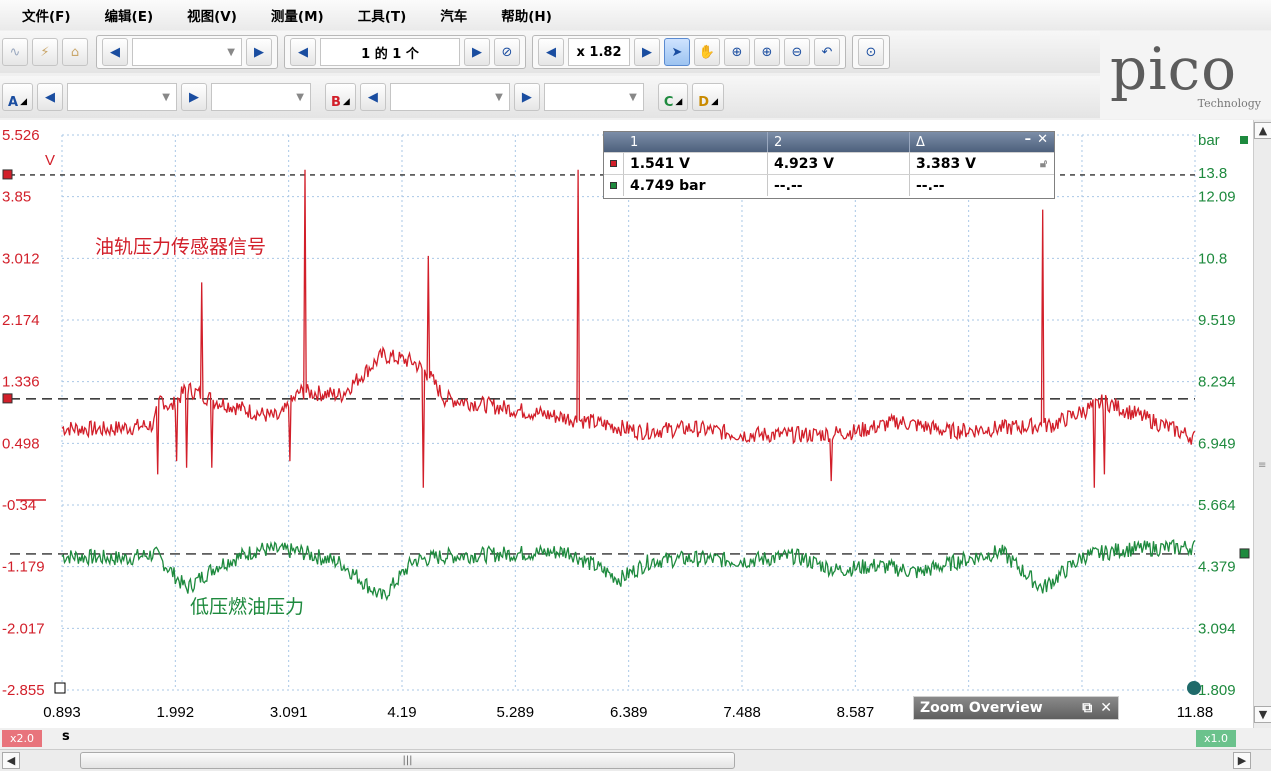 Image resolution: width=1271 pixels, height=771 pixels. I want to click on right-tick-label: 10.8, so click(1212, 258).